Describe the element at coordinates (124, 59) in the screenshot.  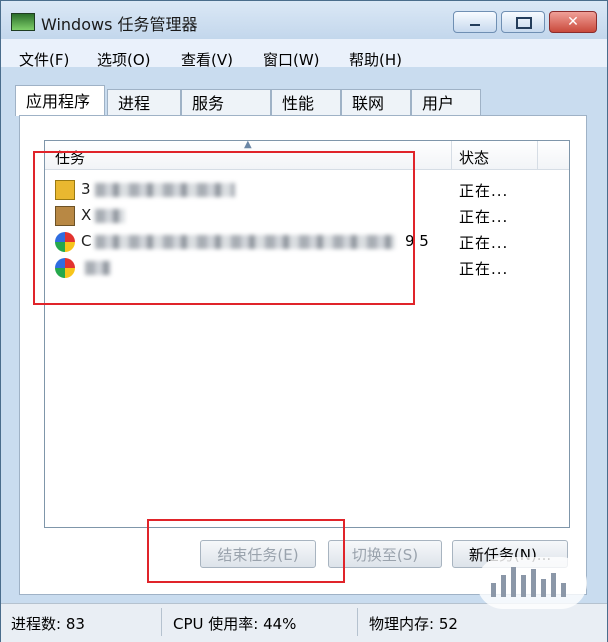
I see `menu-options: 选项(O)` at that location.